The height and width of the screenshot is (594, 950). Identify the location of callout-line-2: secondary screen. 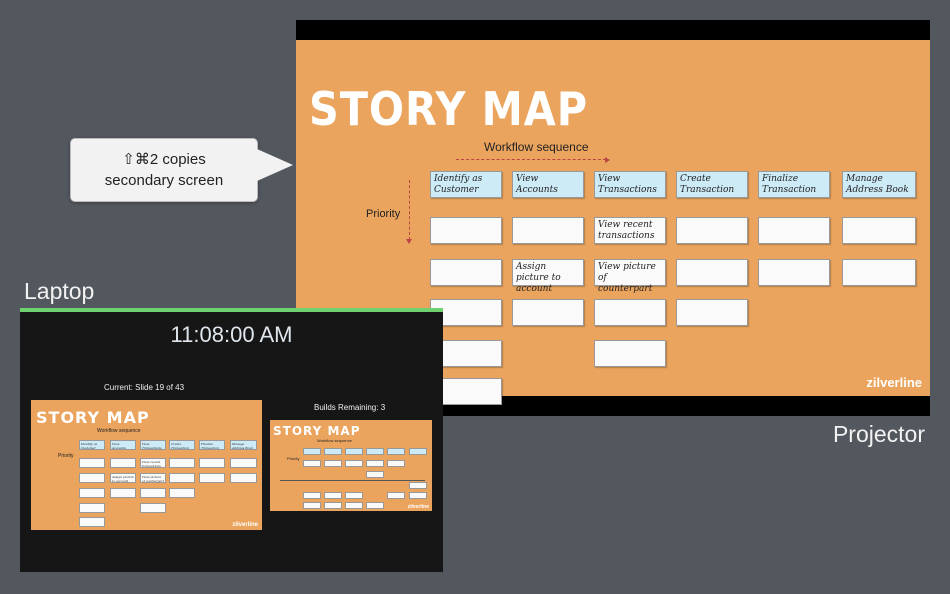
(164, 180).